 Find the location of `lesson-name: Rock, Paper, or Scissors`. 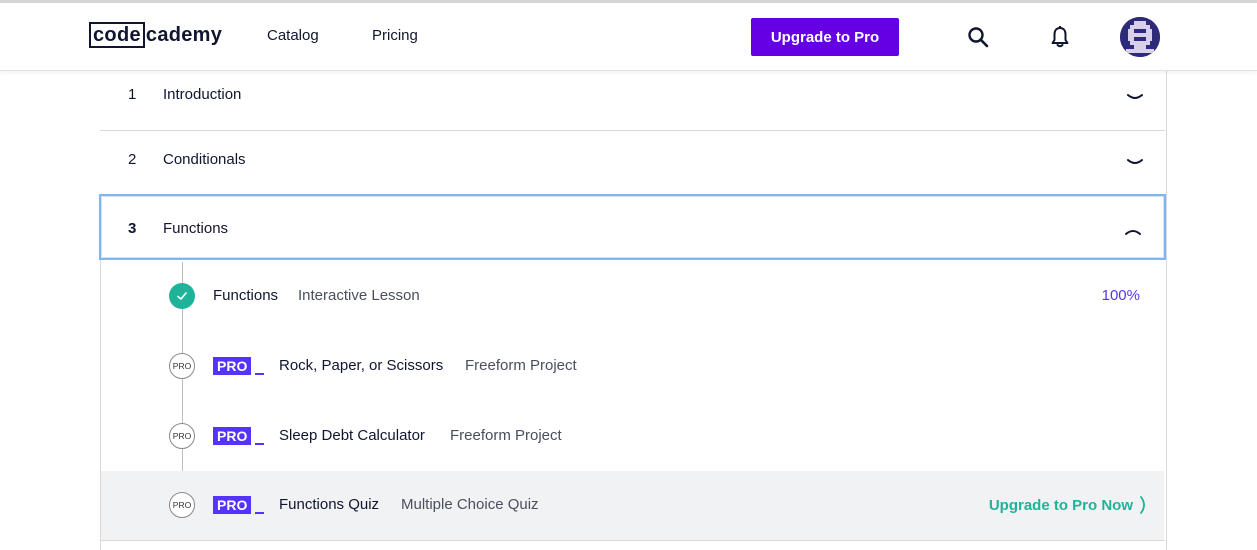

lesson-name: Rock, Paper, or Scissors is located at coordinates (361, 365).